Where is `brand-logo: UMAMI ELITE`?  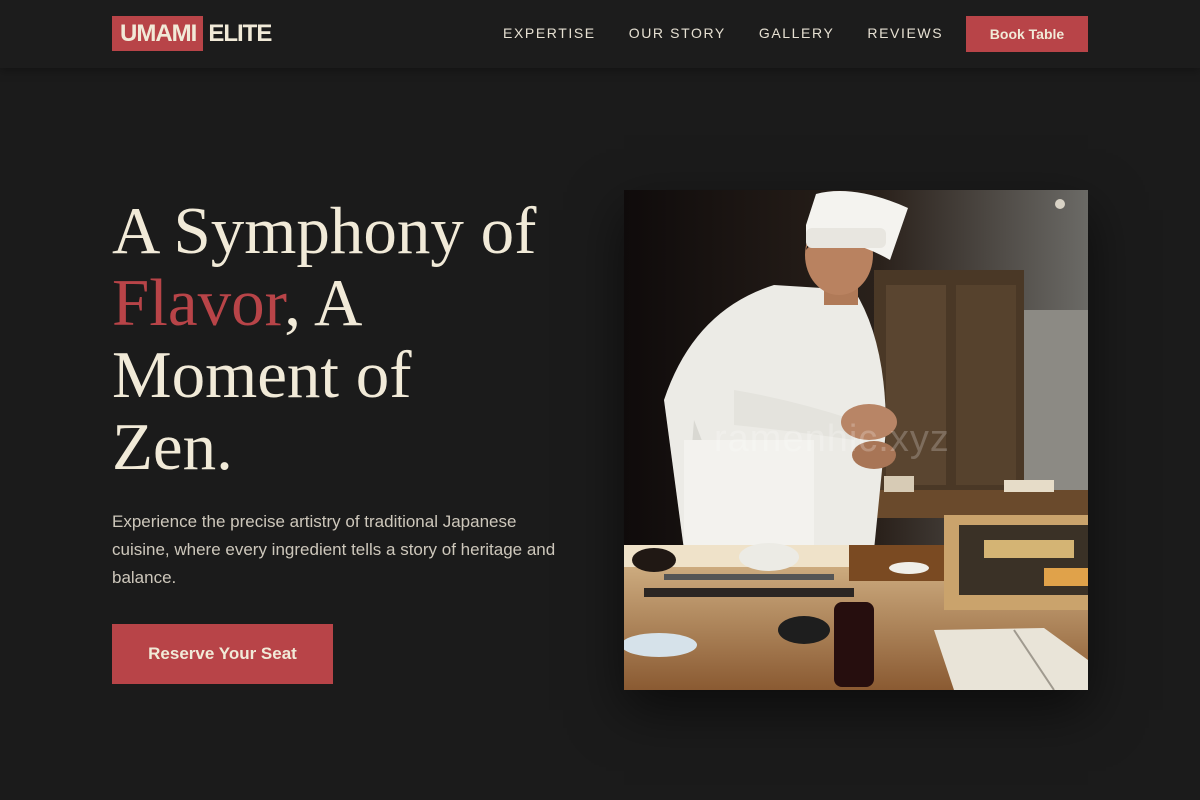
brand-logo: UMAMI ELITE is located at coordinates (192, 33).